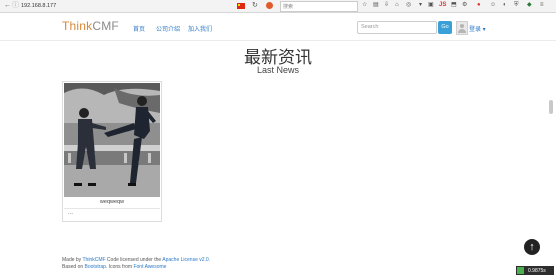 The width and height of the screenshot is (556, 277). I want to click on extension-icon: ▣, so click(431, 5).